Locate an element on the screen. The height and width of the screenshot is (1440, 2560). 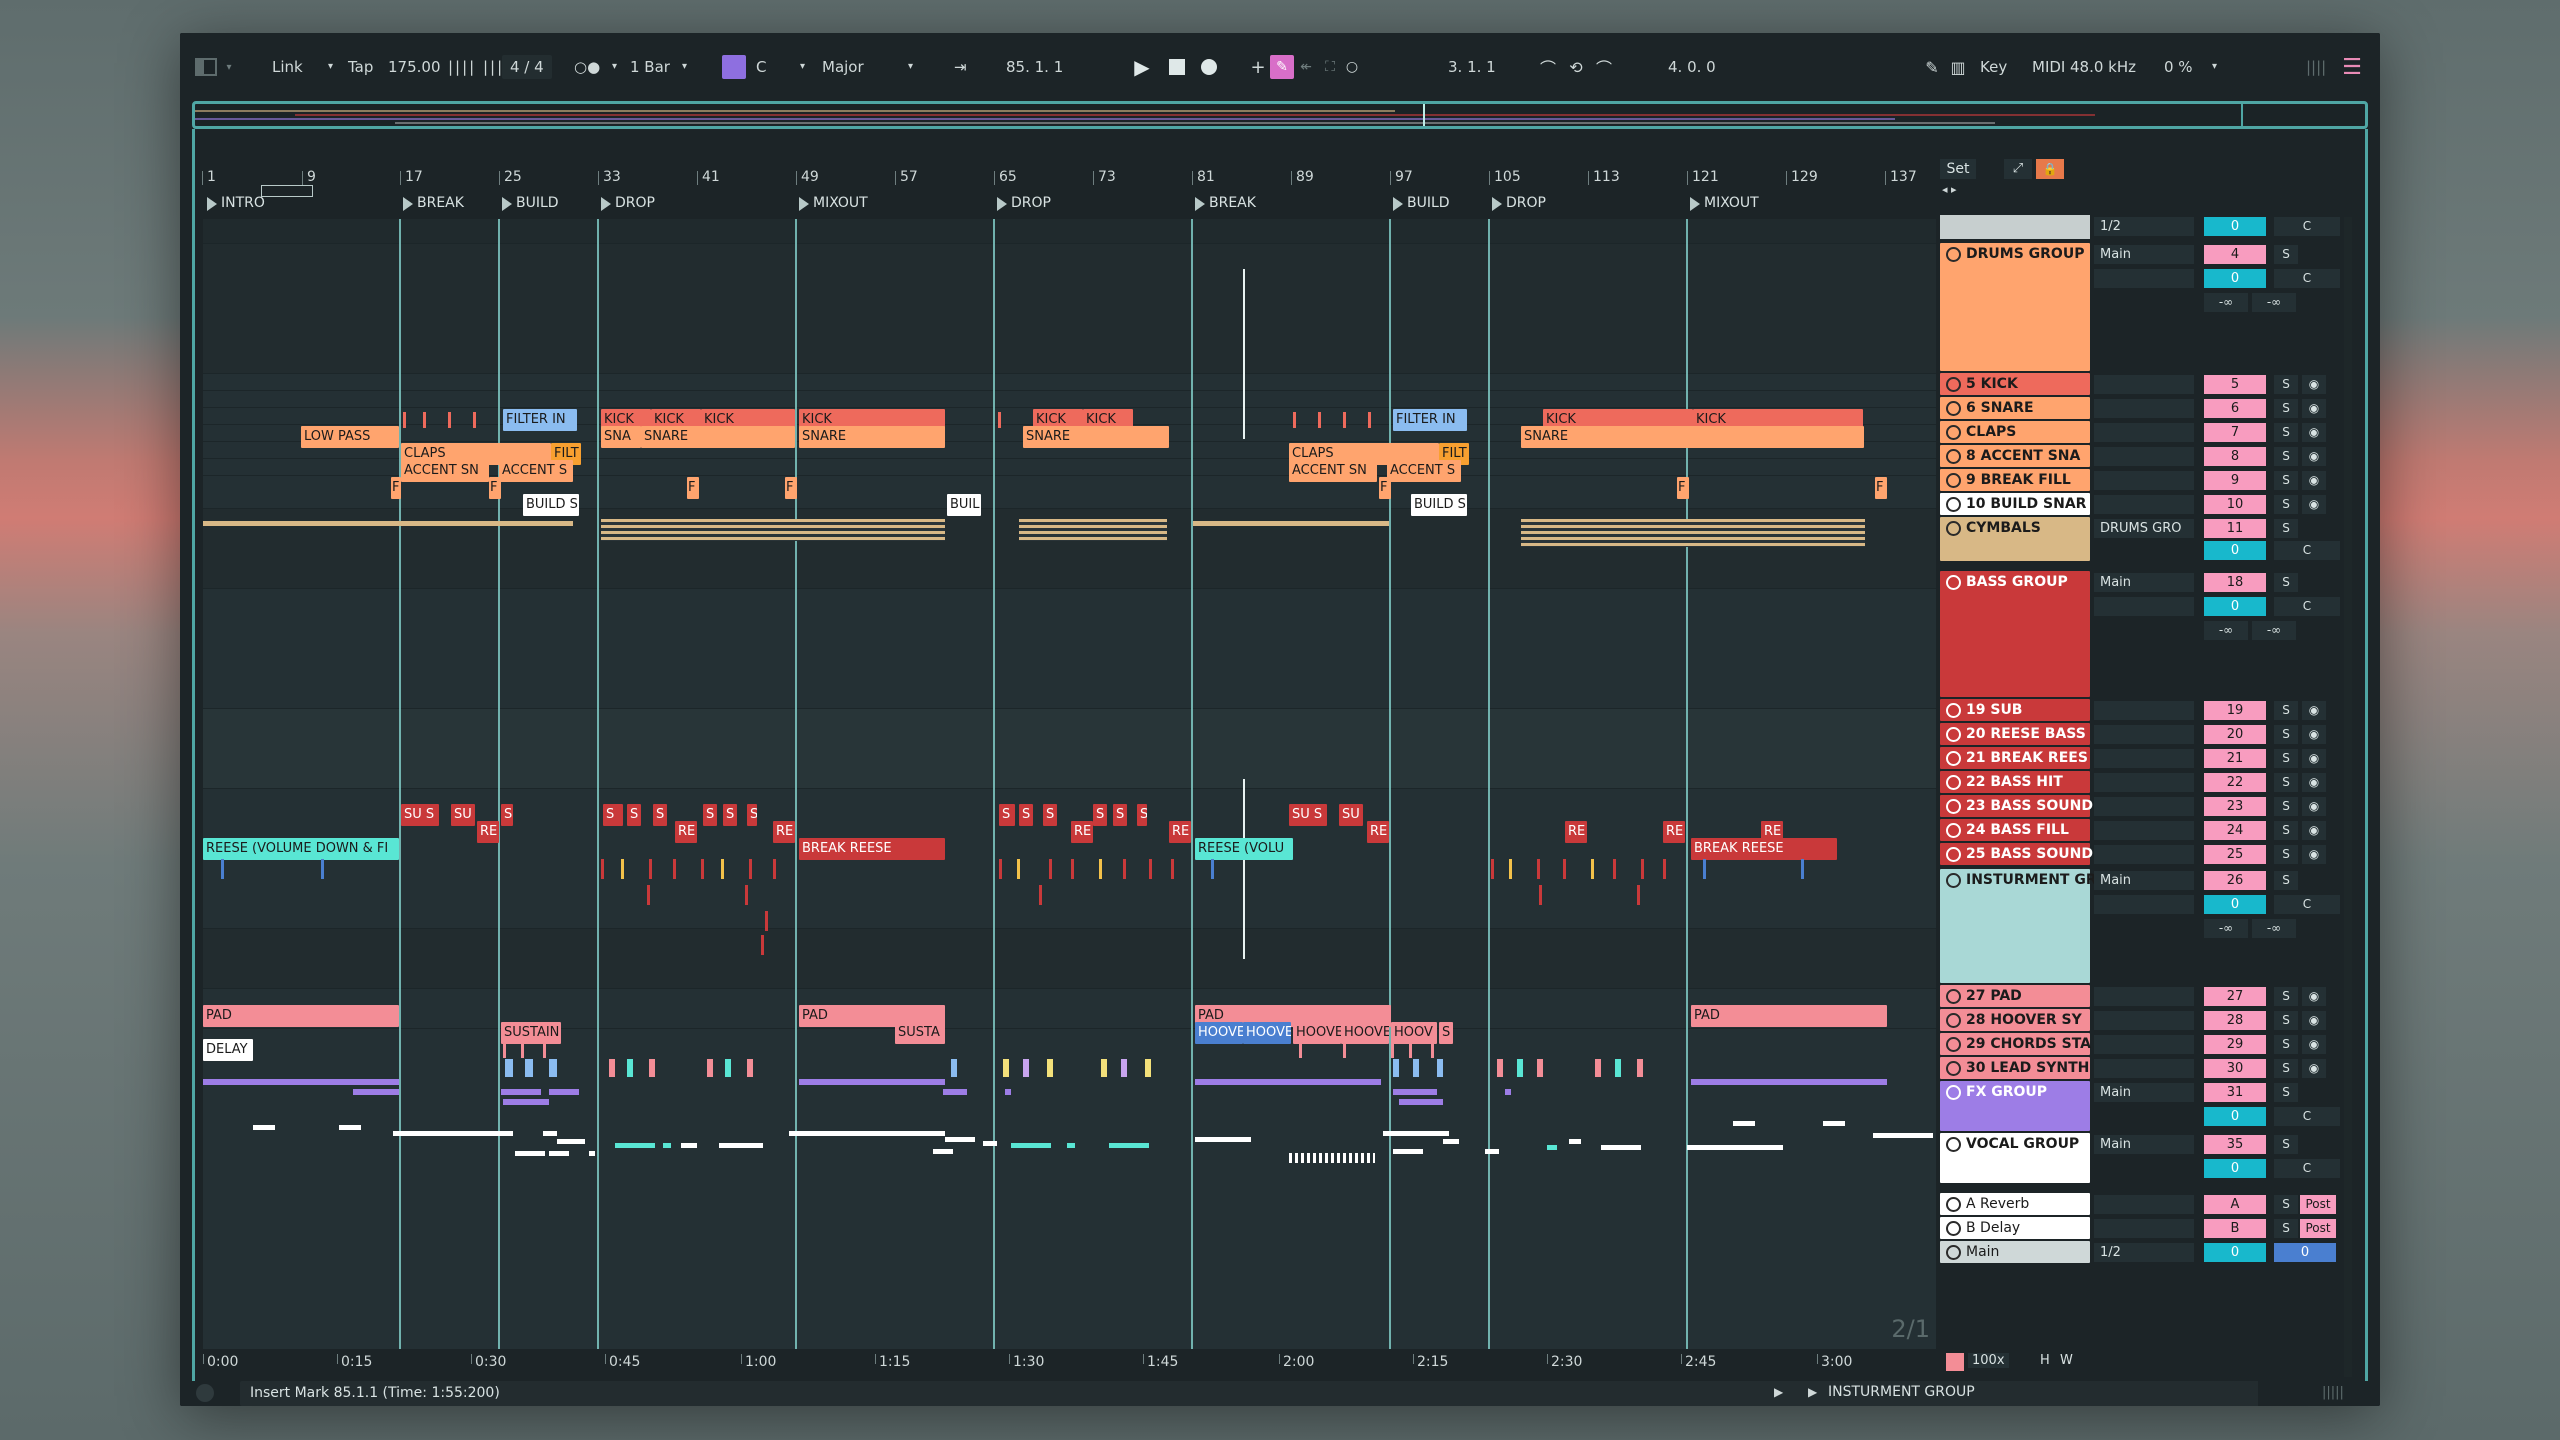
track-header-sub: 19 SUB is located at coordinates (2015, 710).